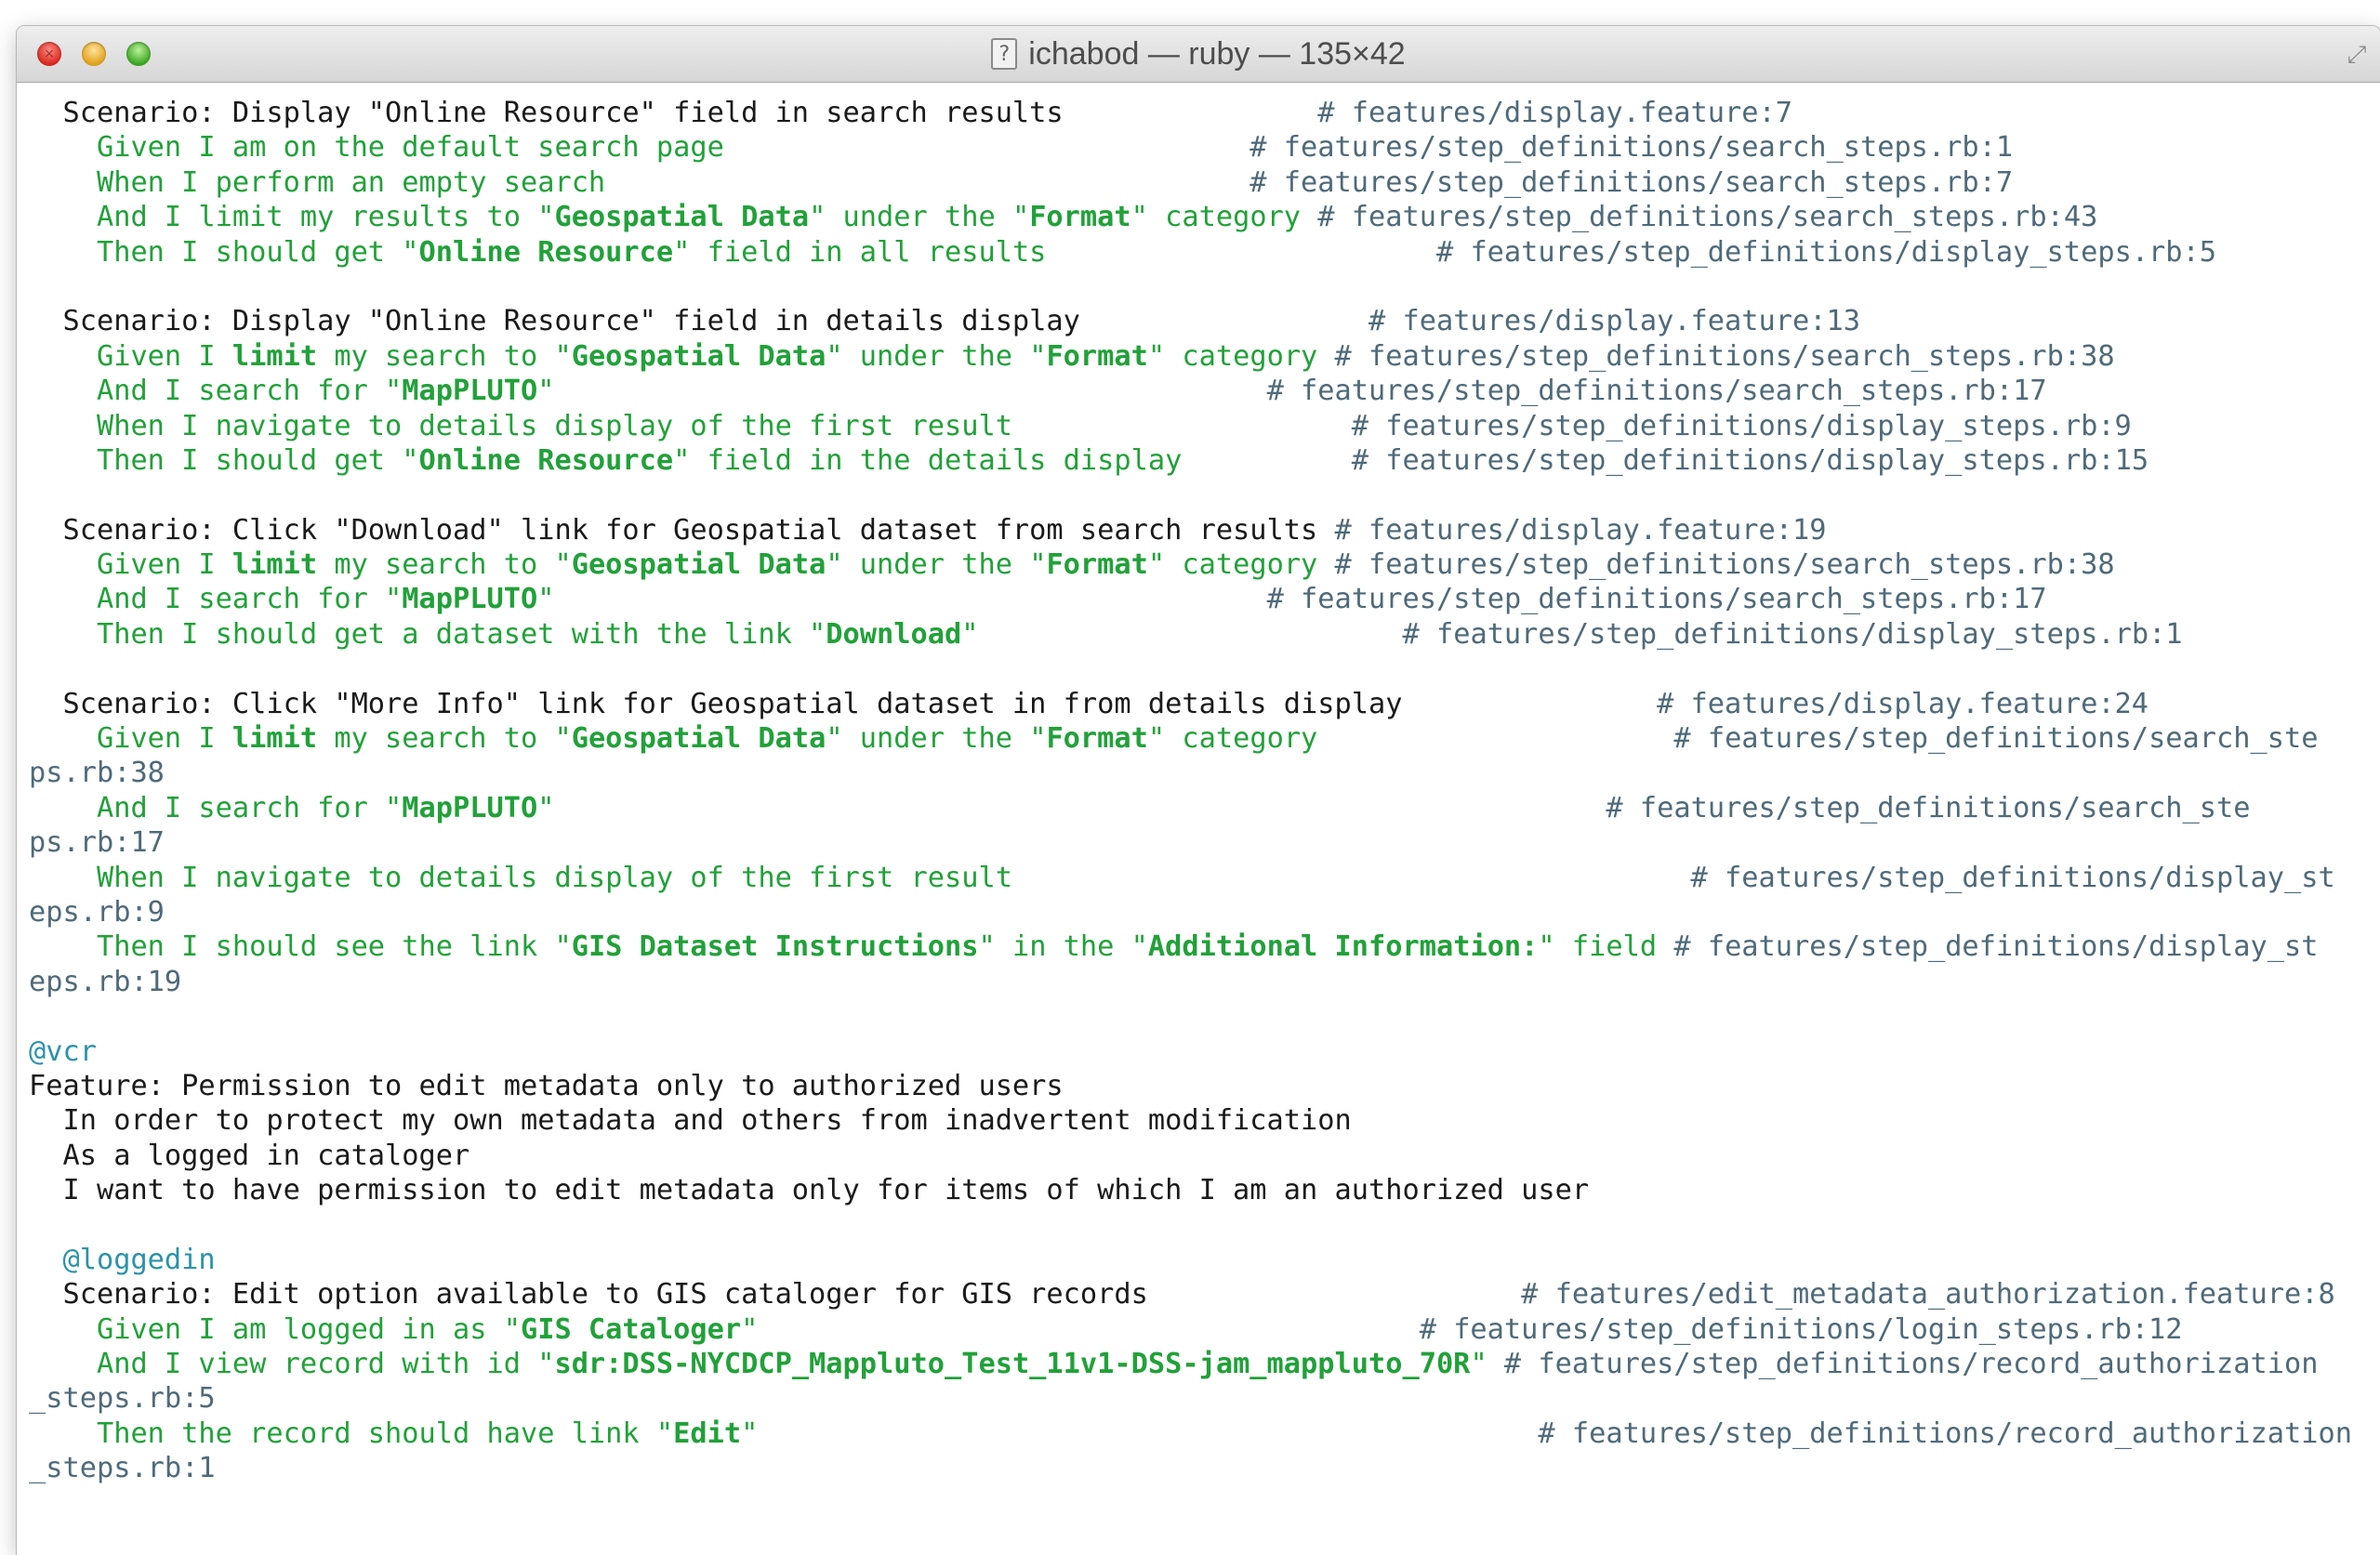 This screenshot has width=2380, height=1555. Describe the element at coordinates (1204, 982) in the screenshot. I see `terminal-line: eps.rb:19` at that location.